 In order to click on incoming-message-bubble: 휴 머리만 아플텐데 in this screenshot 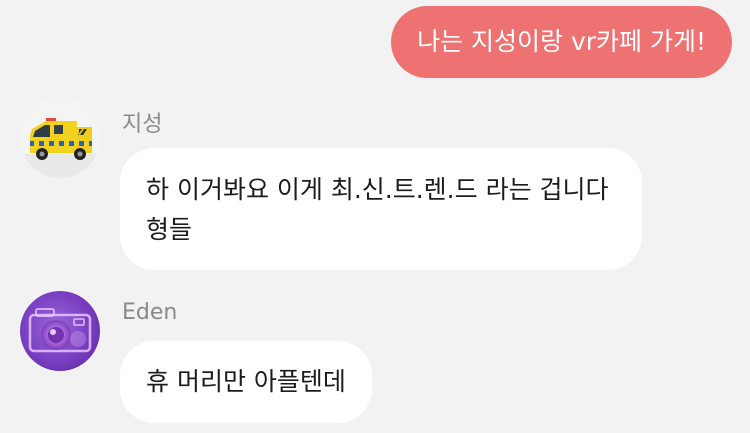, I will do `click(246, 382)`.